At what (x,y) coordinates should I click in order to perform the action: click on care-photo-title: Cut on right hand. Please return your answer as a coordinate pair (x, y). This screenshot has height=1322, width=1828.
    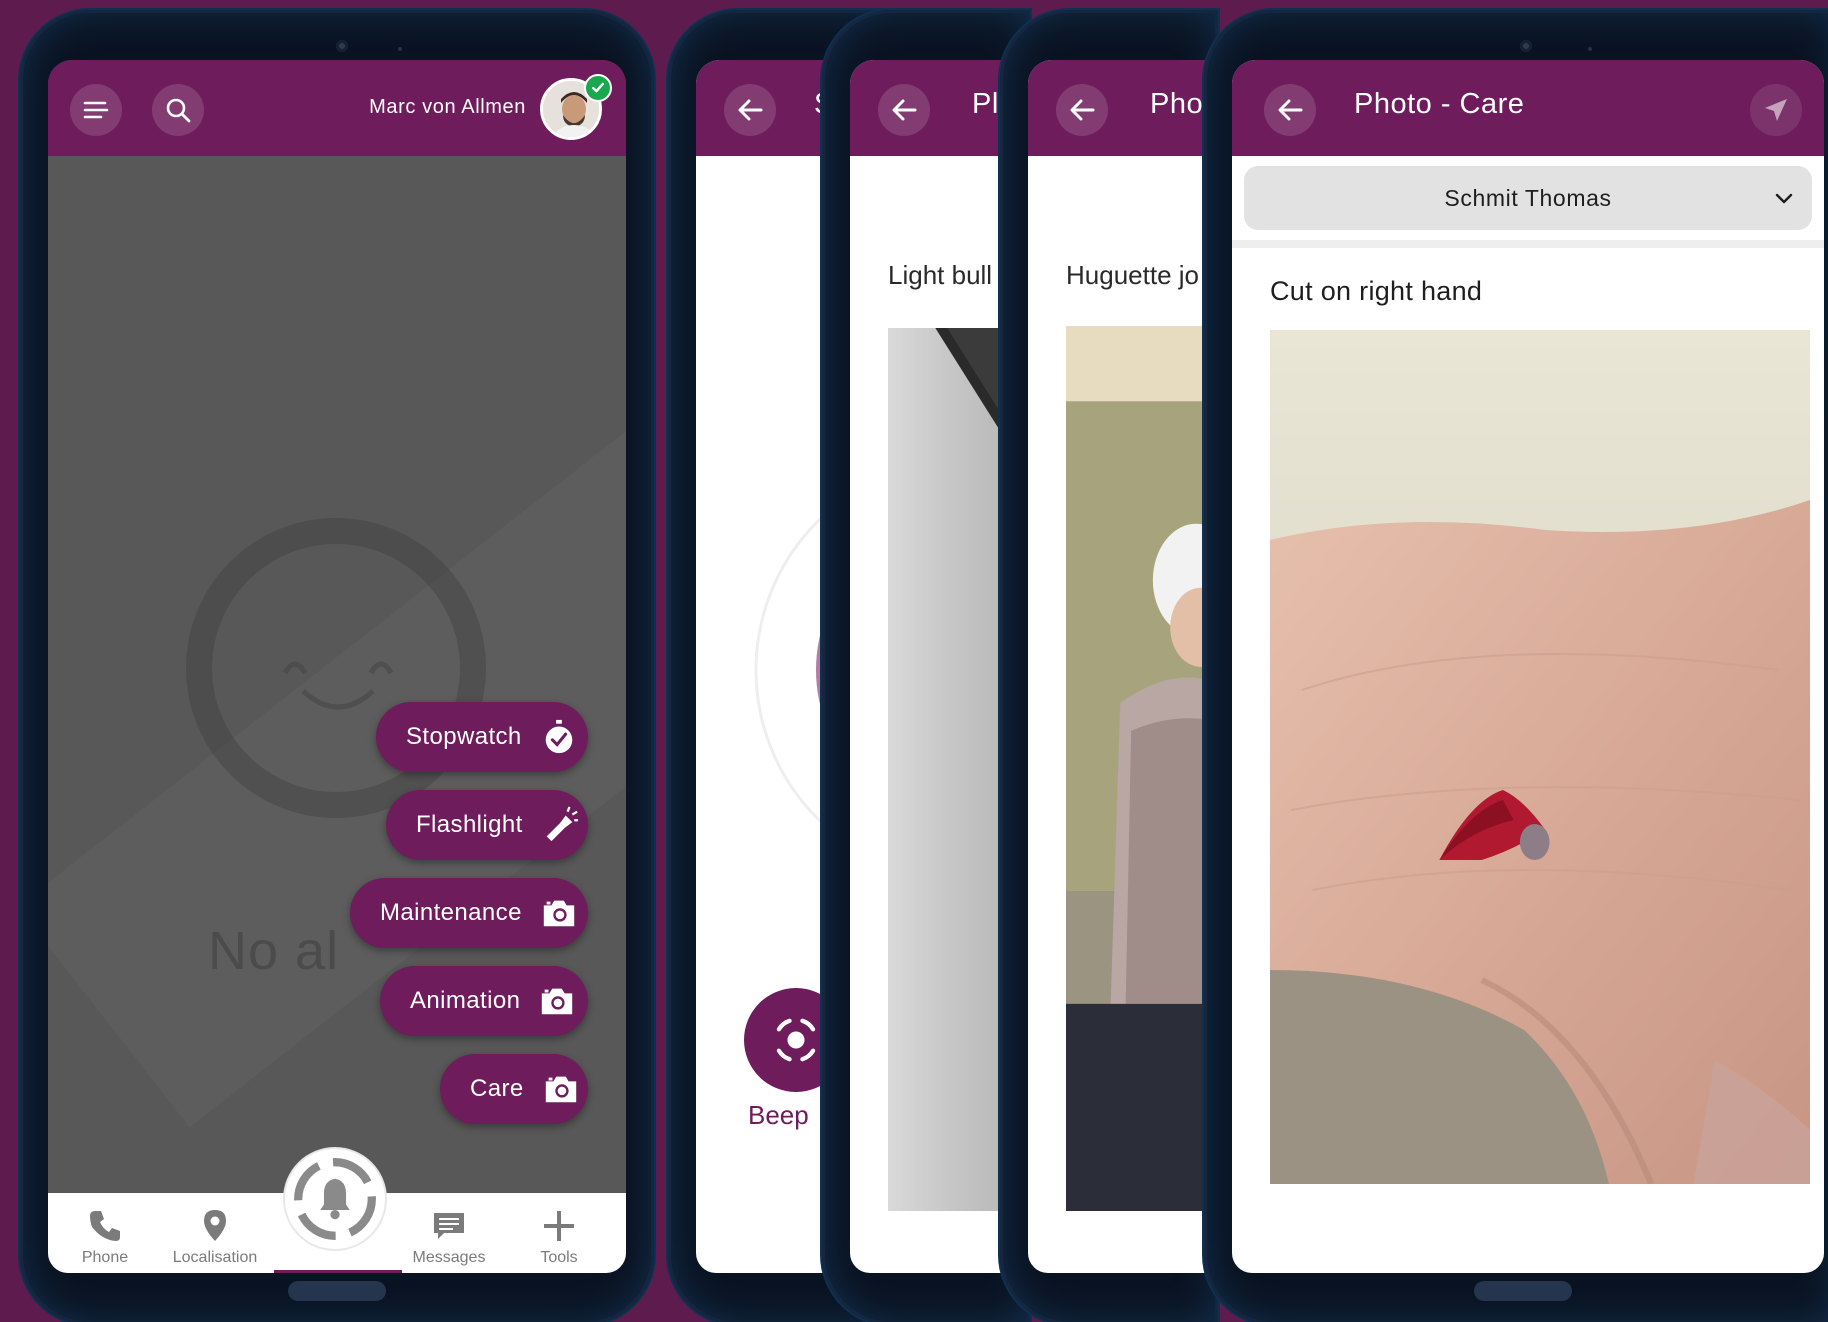
    Looking at the image, I should click on (1376, 291).